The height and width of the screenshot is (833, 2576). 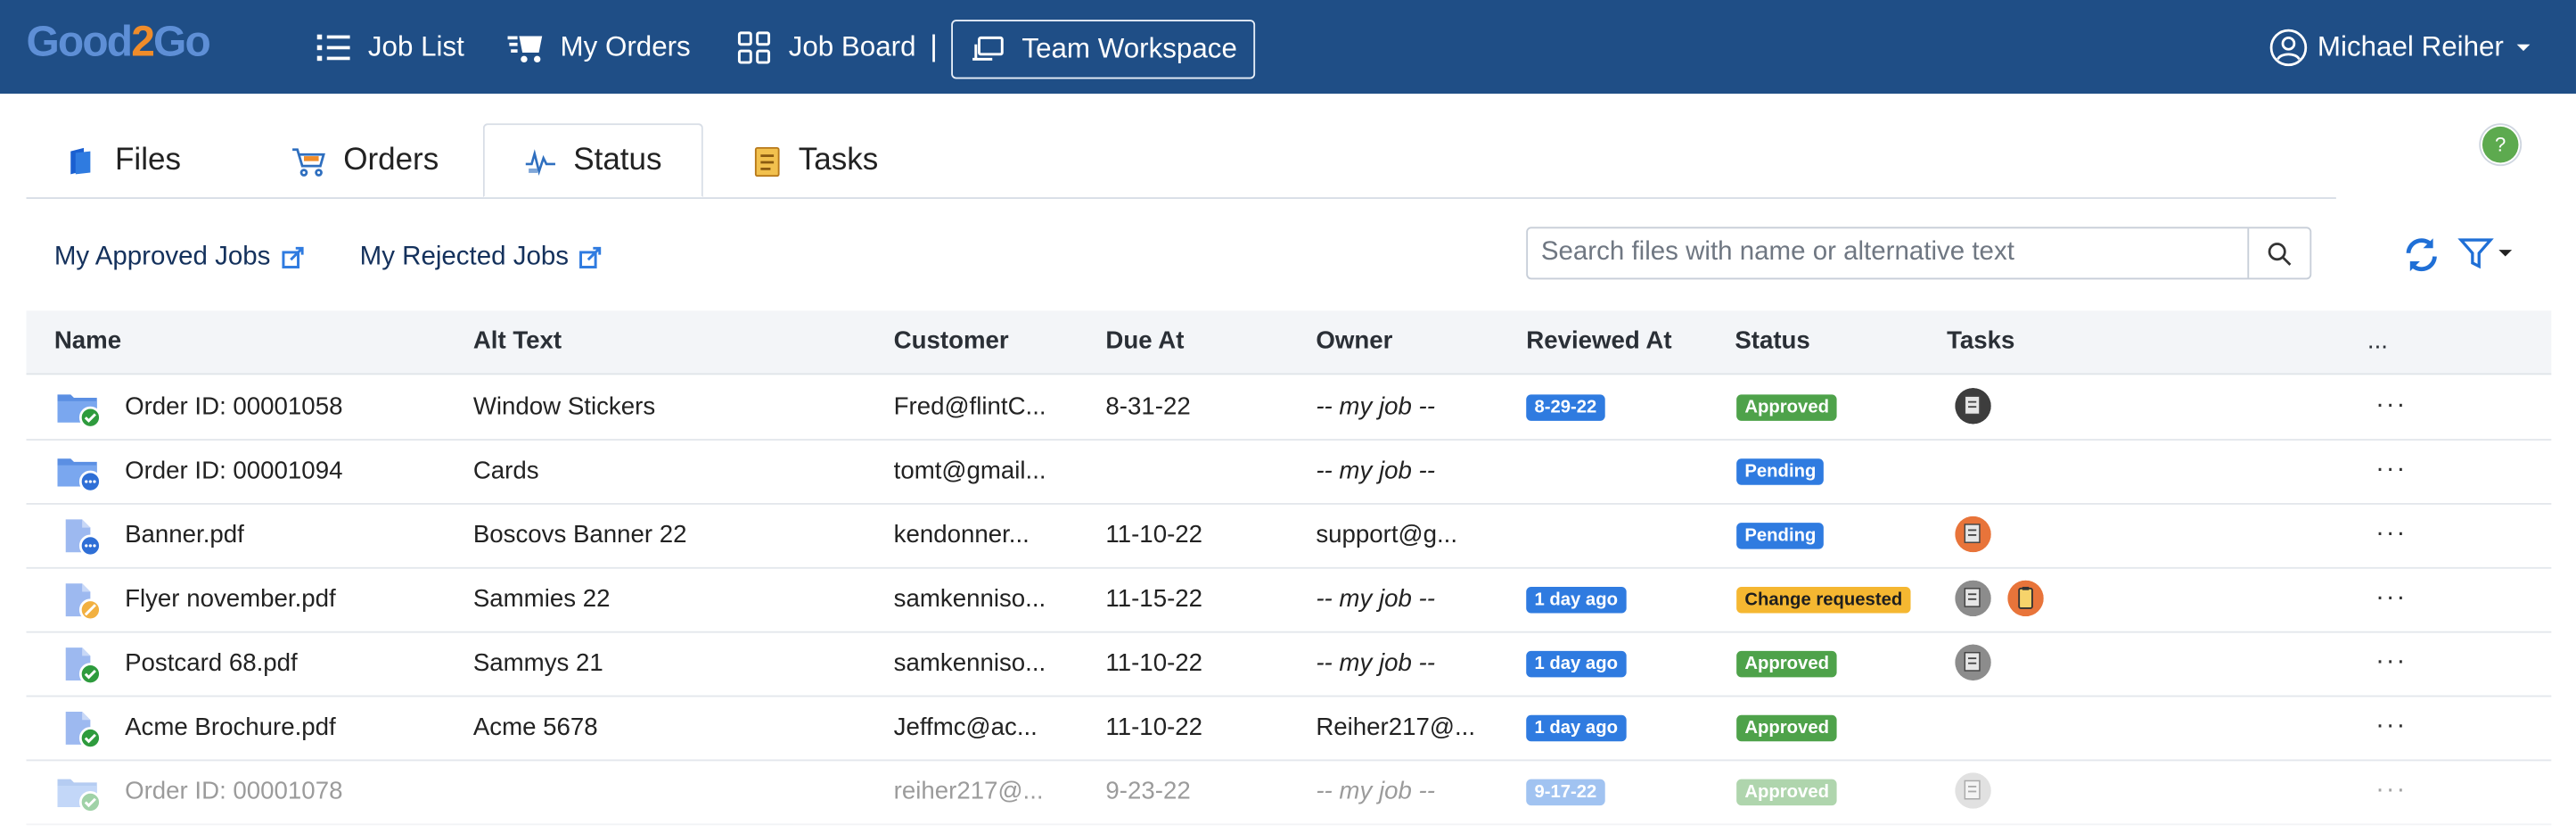 What do you see at coordinates (1148, 406) in the screenshot?
I see `cell-due-at: 8-31-22` at bounding box center [1148, 406].